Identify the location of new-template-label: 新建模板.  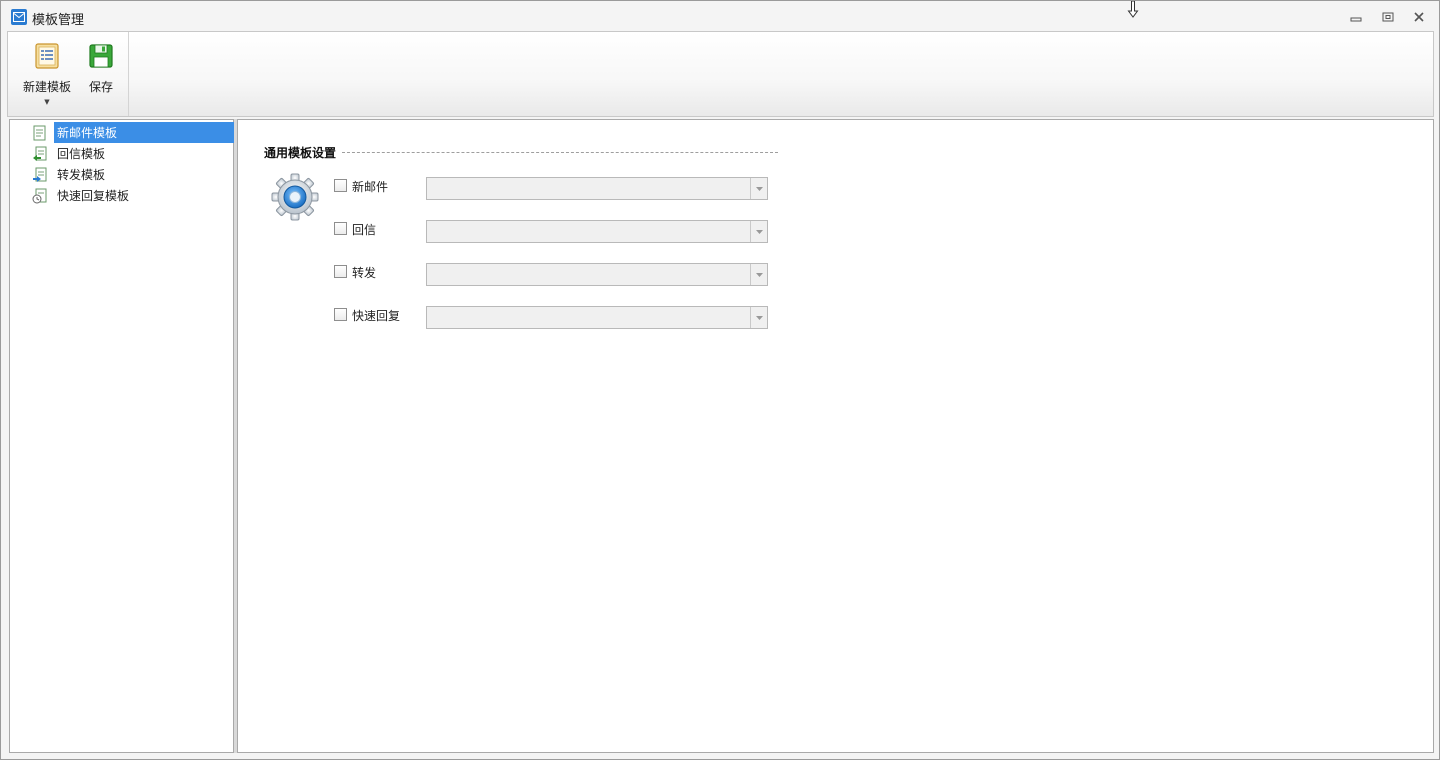
(46, 87).